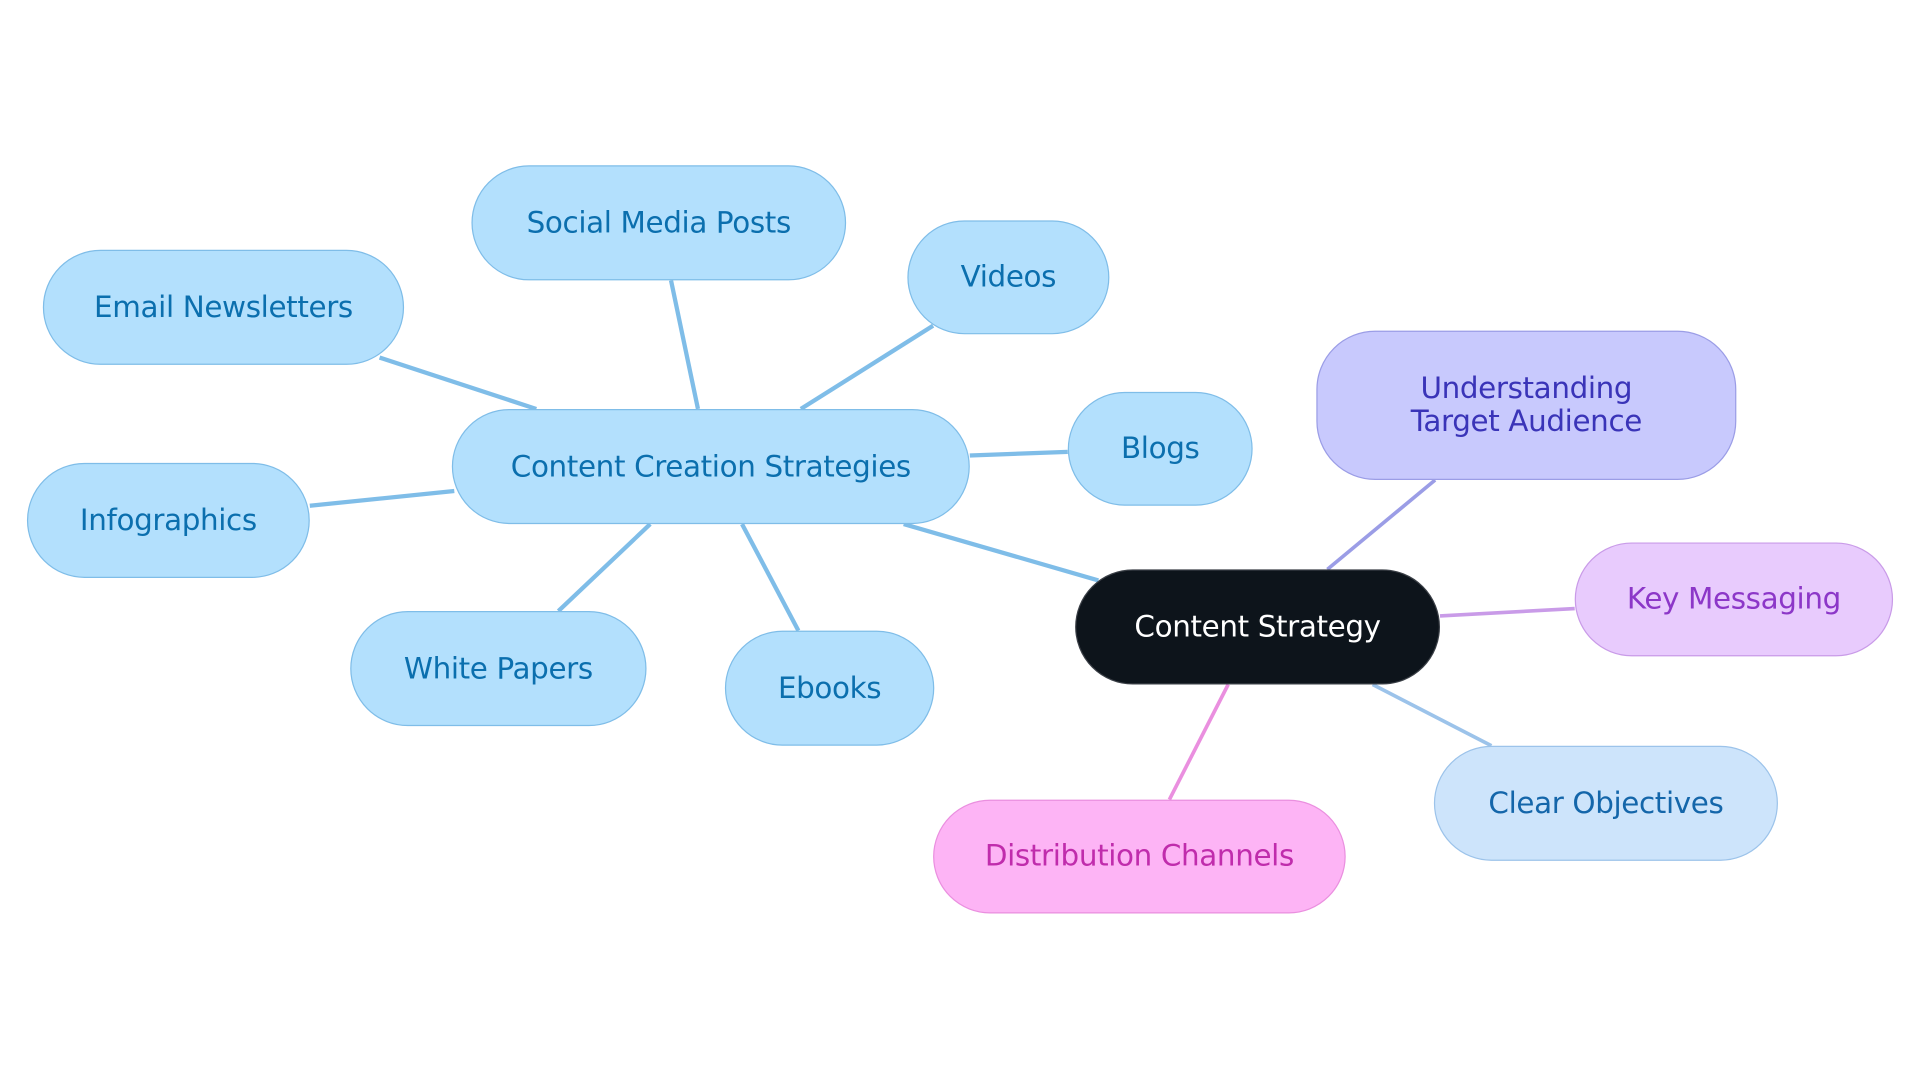 This screenshot has width=1920, height=1084. I want to click on edge-ccs-root, so click(1001, 552).